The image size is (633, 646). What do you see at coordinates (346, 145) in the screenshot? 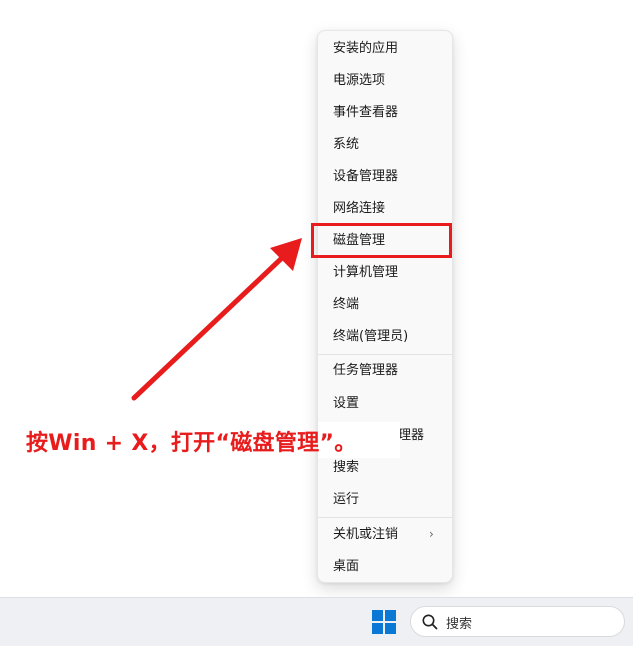
I see `menu-item-system: 系统` at bounding box center [346, 145].